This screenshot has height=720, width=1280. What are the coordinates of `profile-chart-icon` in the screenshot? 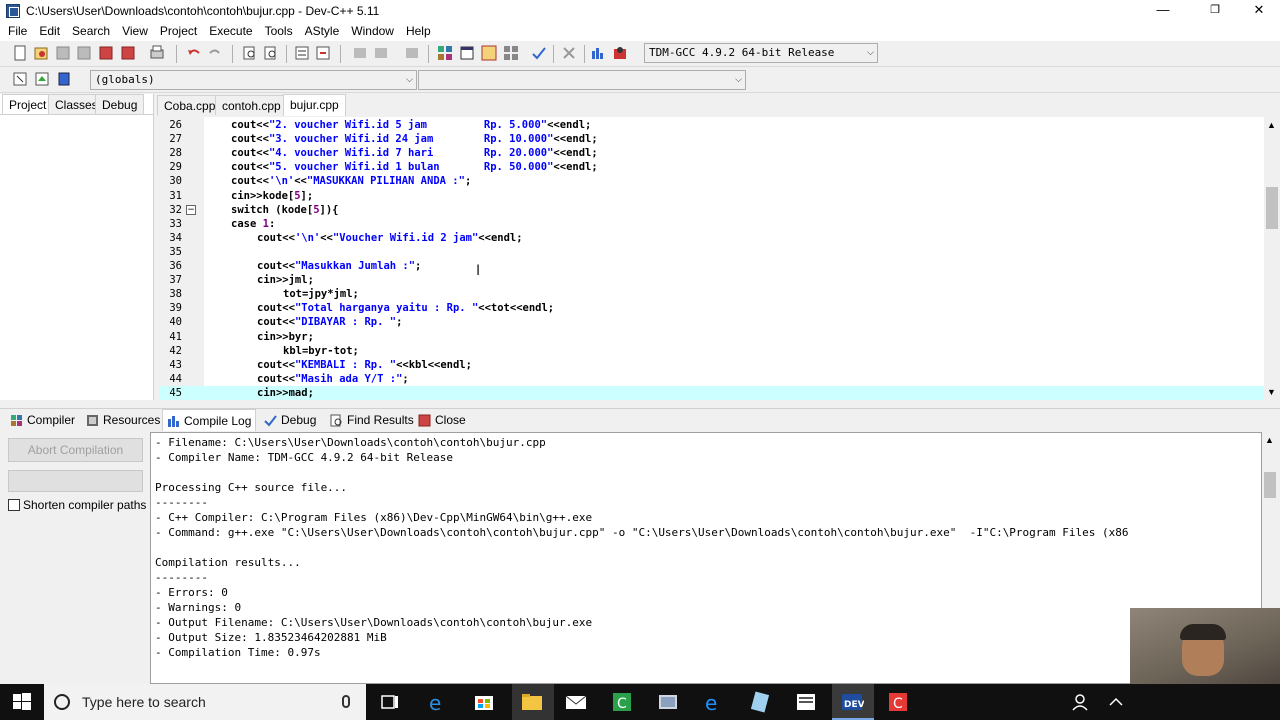 It's located at (598, 53).